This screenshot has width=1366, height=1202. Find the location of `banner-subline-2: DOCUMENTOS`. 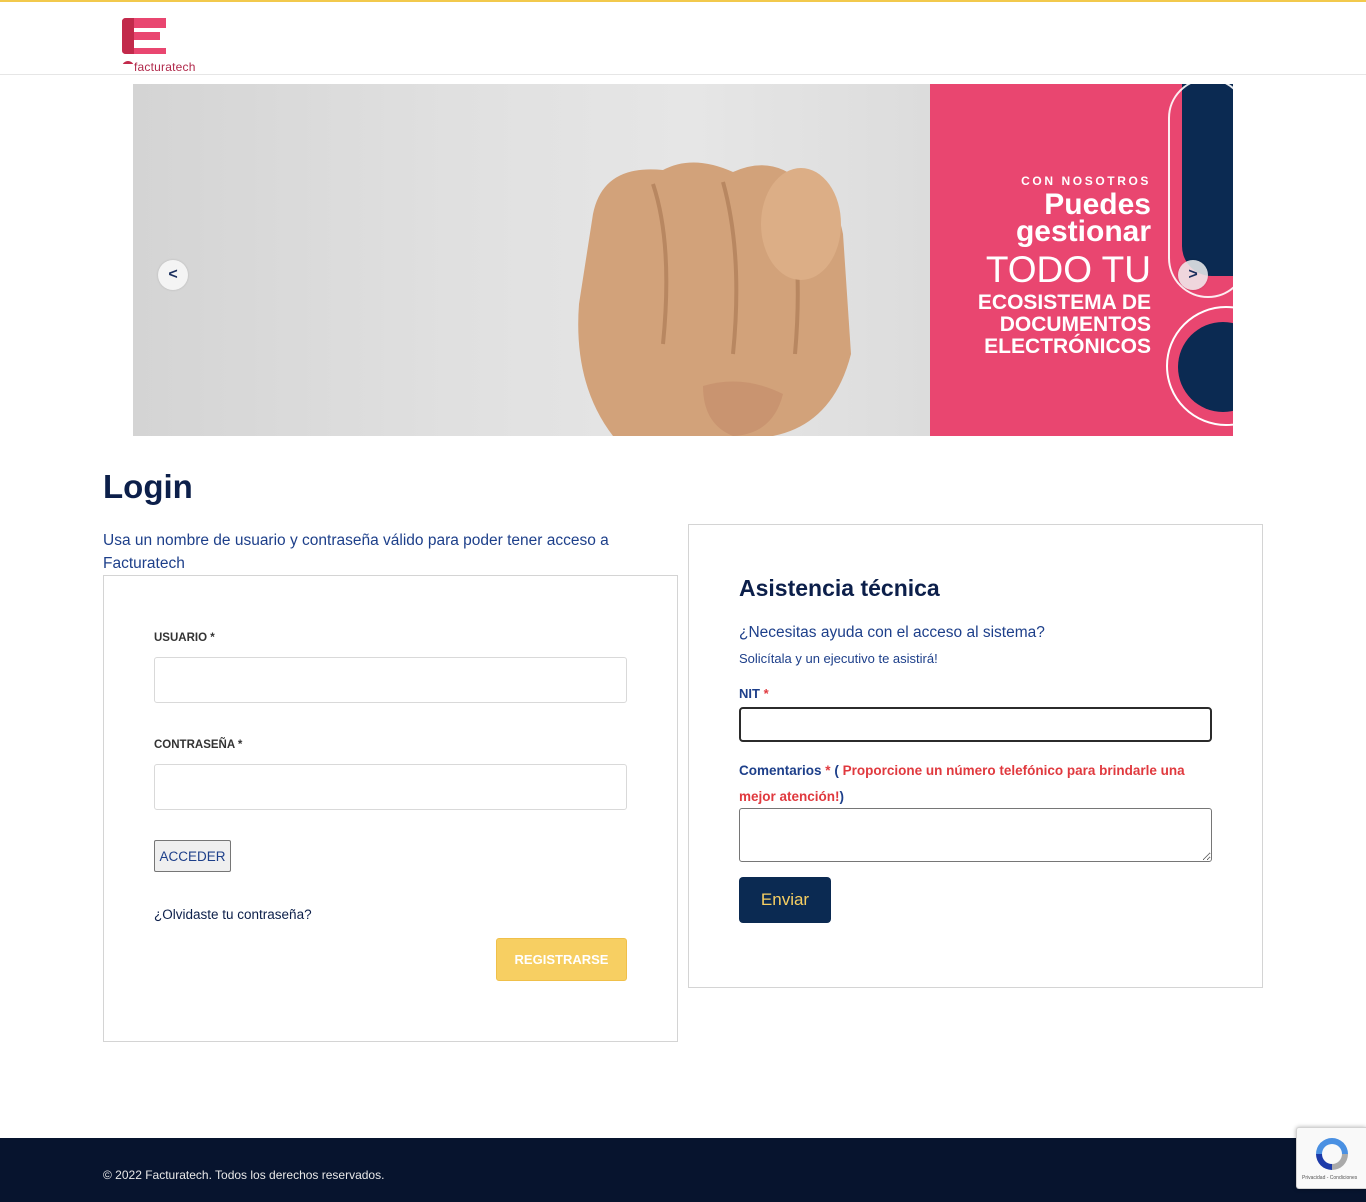

banner-subline-2: DOCUMENTOS is located at coordinates (1075, 324).